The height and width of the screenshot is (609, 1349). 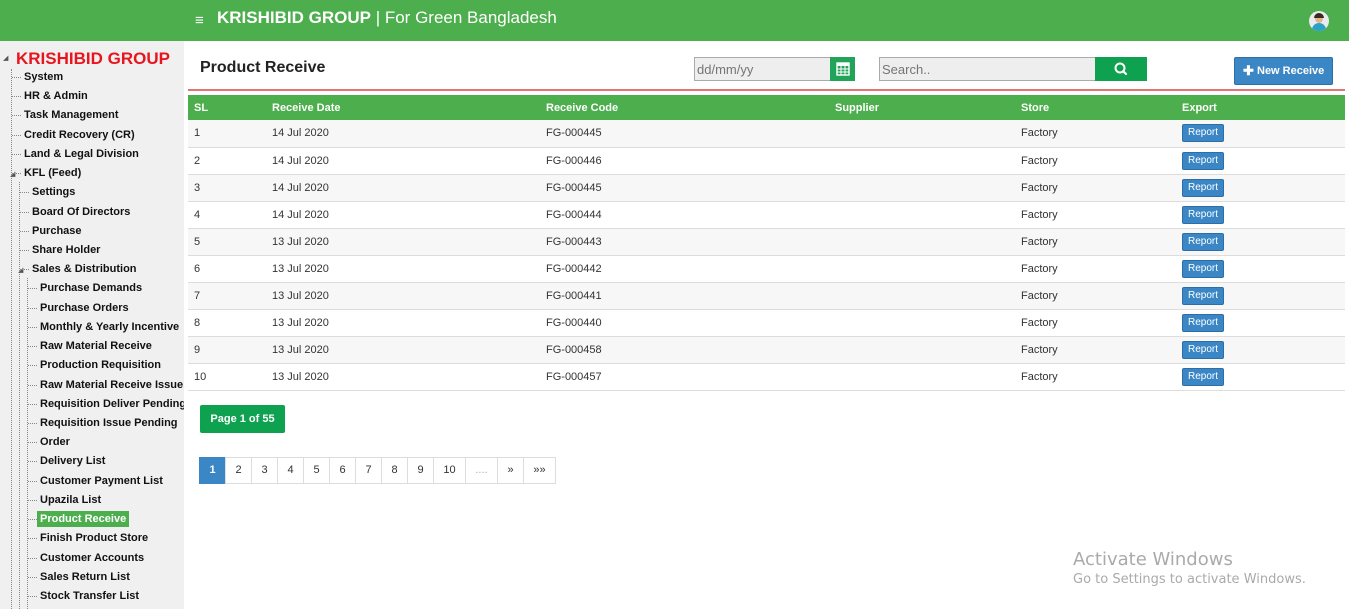 What do you see at coordinates (197, 349) in the screenshot?
I see `cell-sl: 9` at bounding box center [197, 349].